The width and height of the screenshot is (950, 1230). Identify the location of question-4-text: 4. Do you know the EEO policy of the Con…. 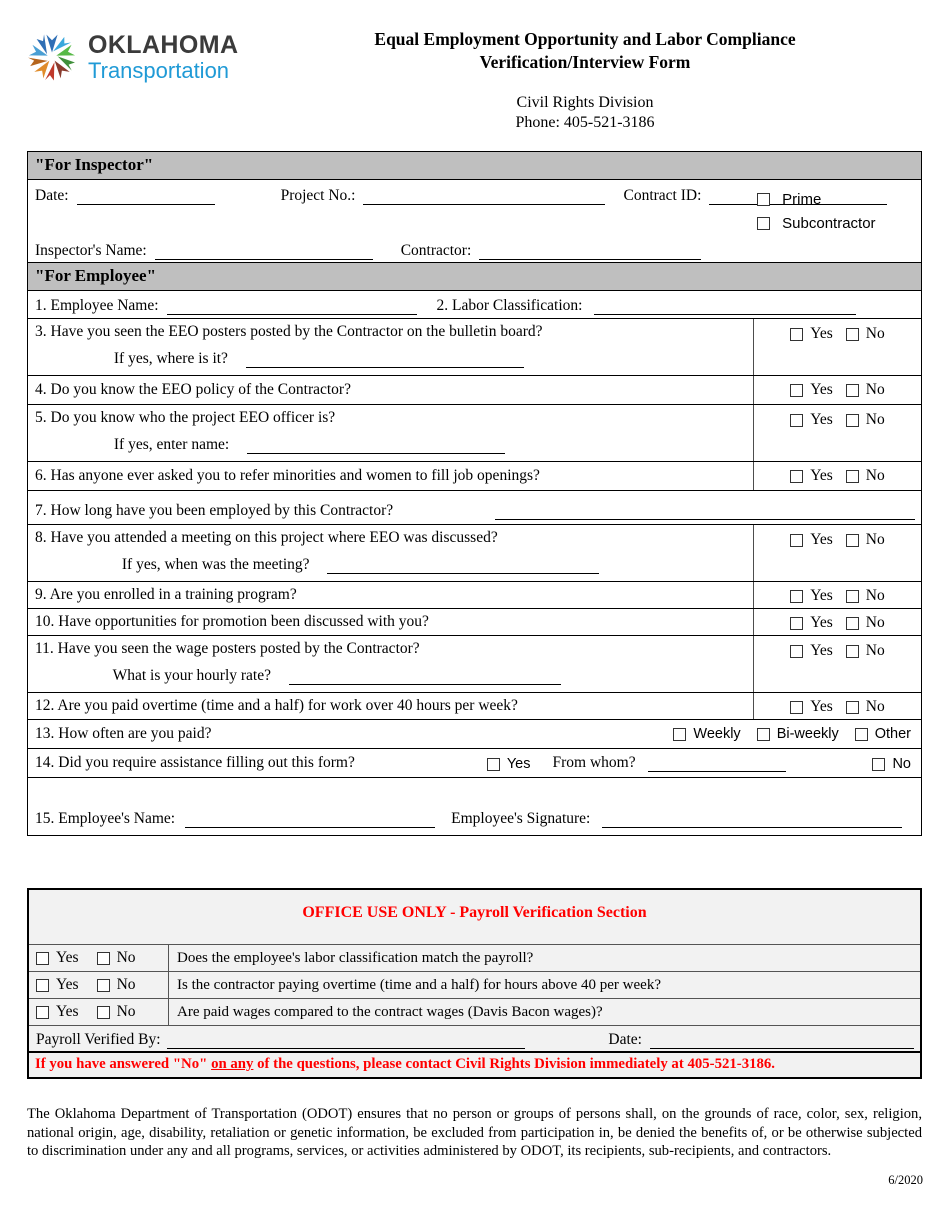
(193, 389).